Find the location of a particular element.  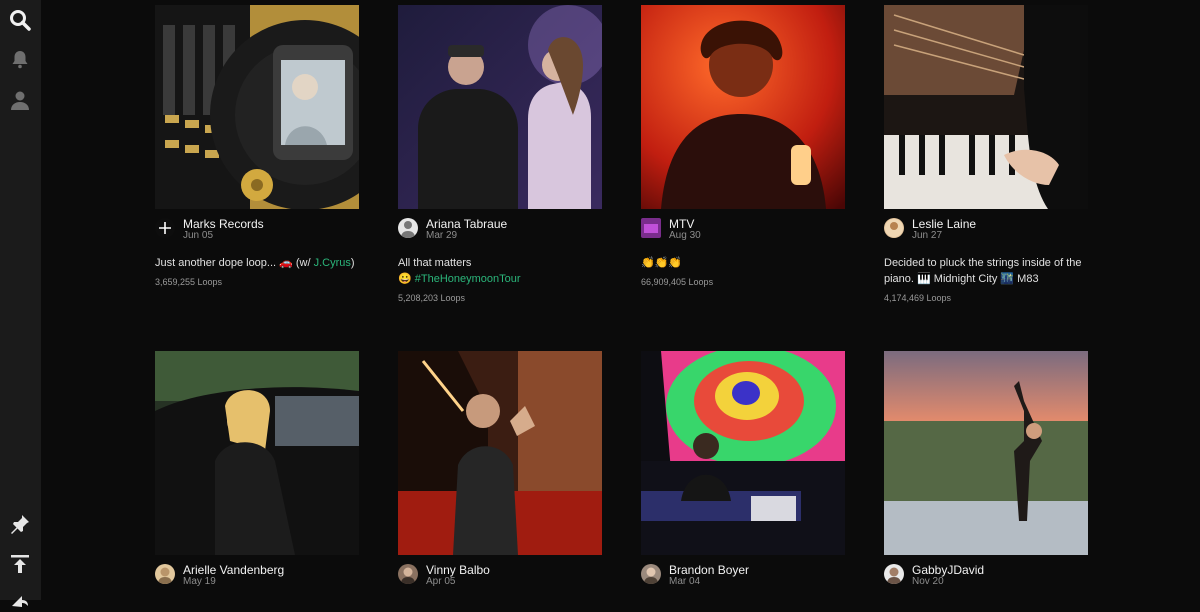

post-author: Vinny Balbo is located at coordinates (458, 570).